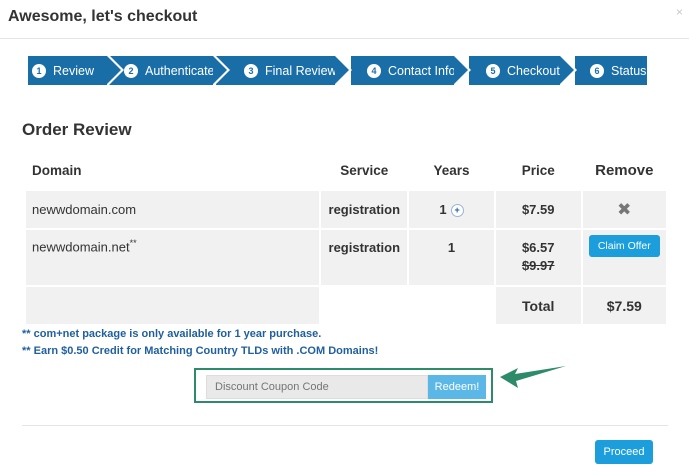 The image size is (689, 471). Describe the element at coordinates (538, 304) in the screenshot. I see `total-label: Total` at that location.